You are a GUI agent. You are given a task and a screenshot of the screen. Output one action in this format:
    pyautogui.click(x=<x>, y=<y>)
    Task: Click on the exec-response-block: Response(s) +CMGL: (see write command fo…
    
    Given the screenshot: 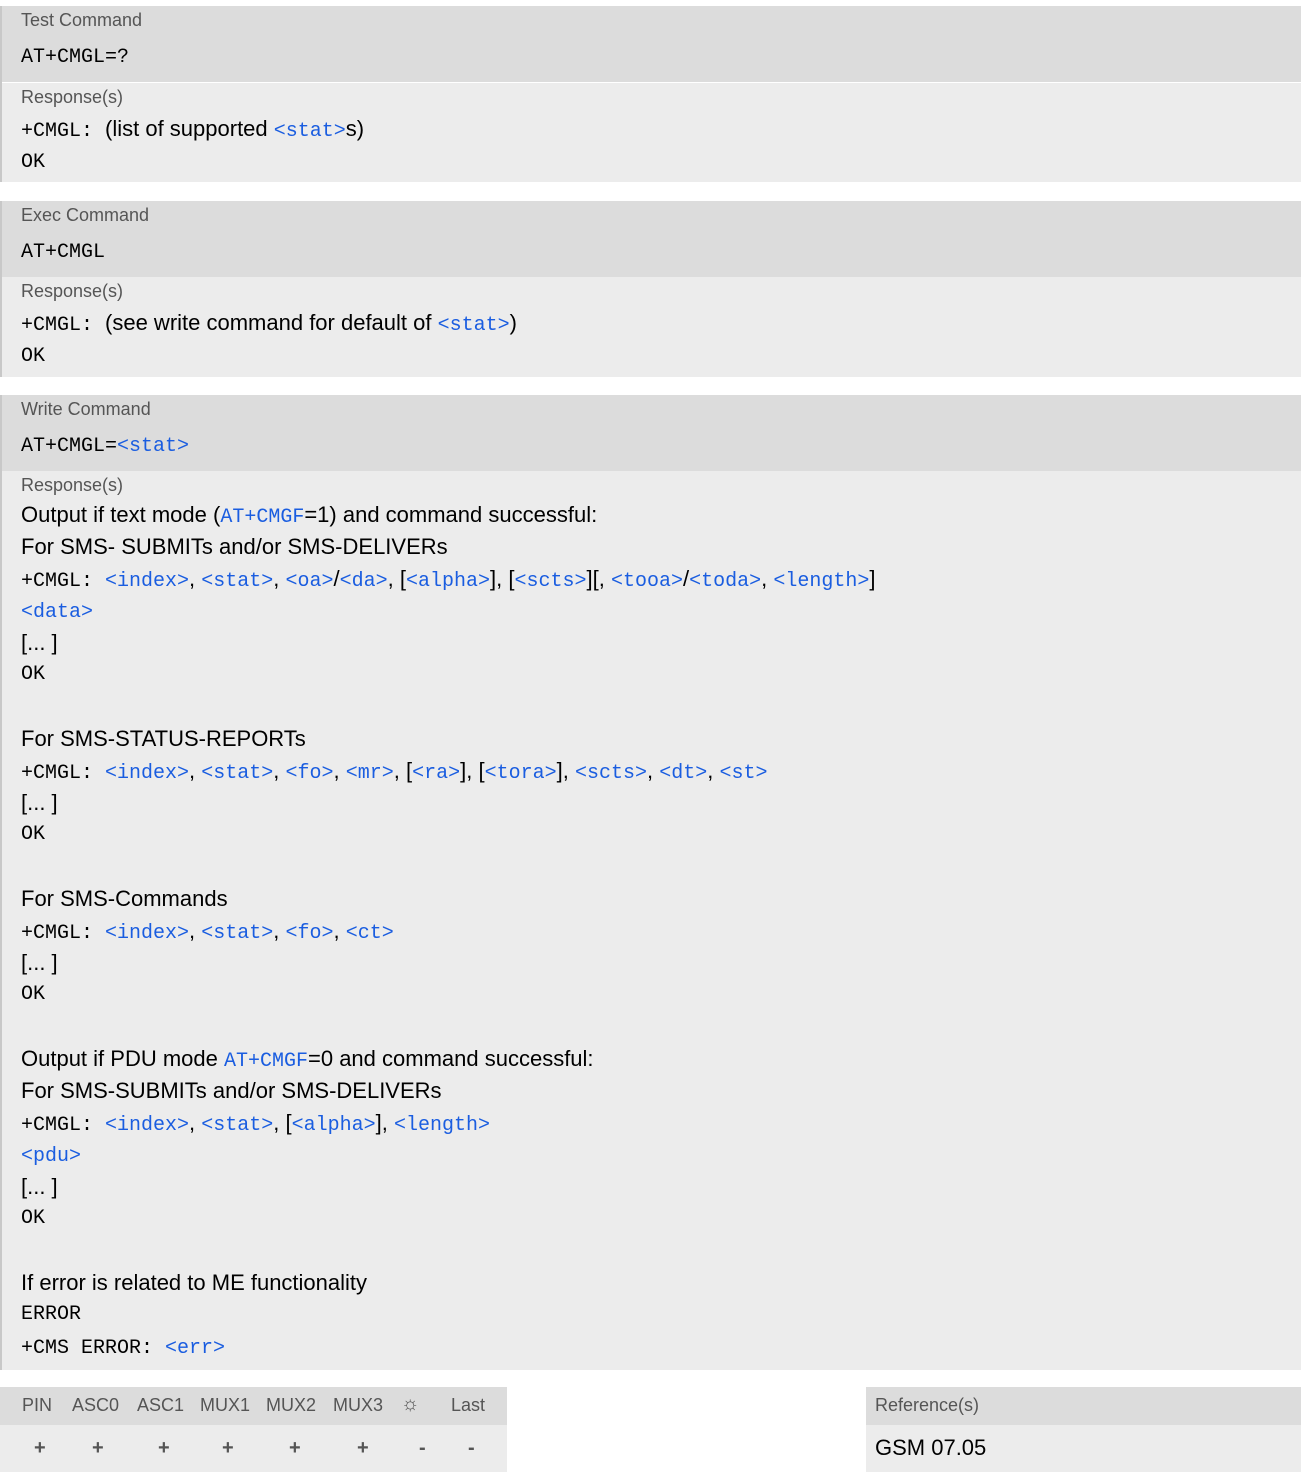 What is the action you would take?
    pyautogui.click(x=650, y=327)
    